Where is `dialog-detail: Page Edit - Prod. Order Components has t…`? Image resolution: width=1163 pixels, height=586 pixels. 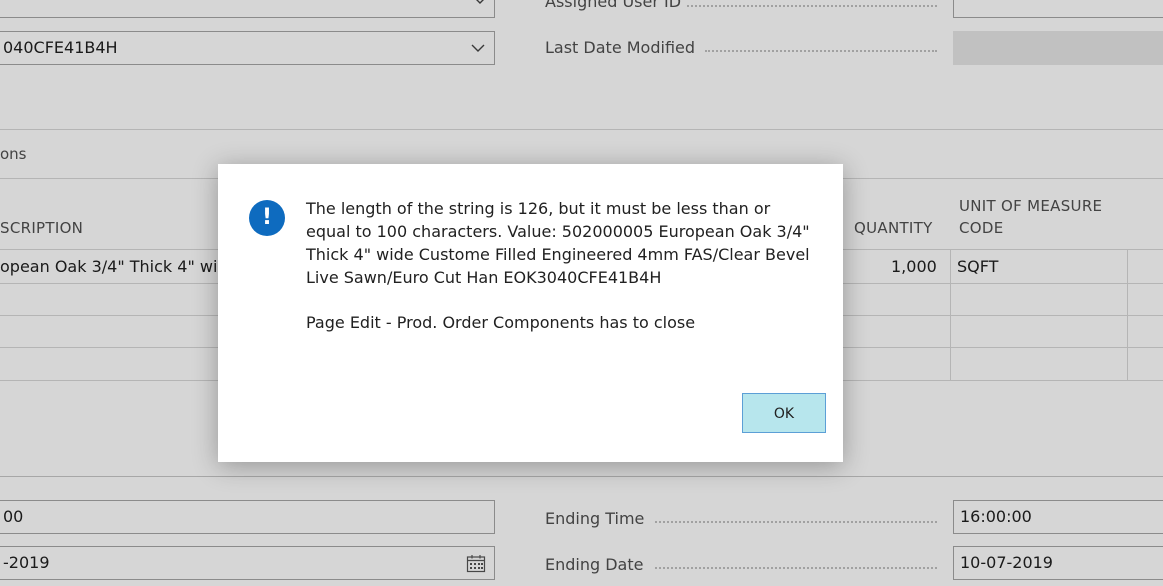 dialog-detail: Page Edit - Prod. Order Components has t… is located at coordinates (501, 322).